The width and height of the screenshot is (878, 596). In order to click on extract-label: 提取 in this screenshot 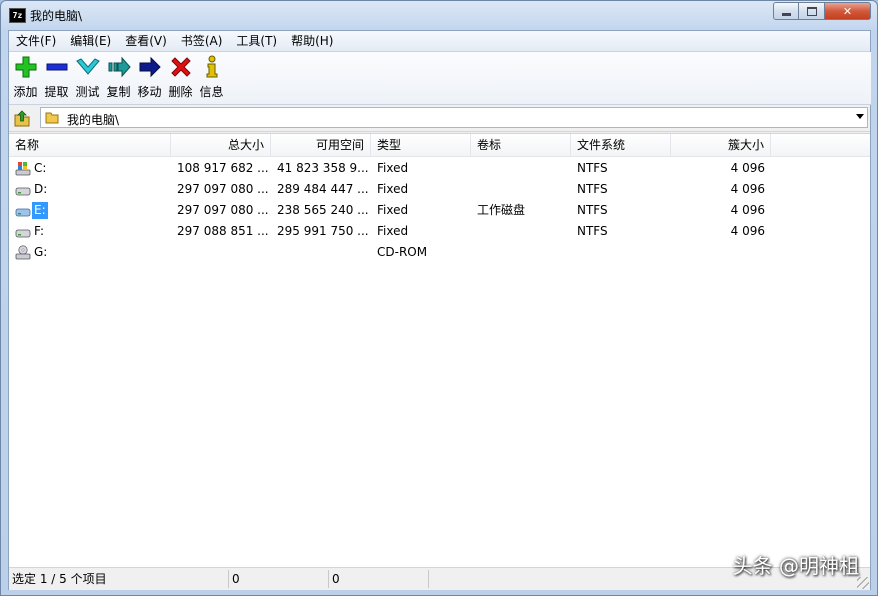, I will do `click(56, 92)`.